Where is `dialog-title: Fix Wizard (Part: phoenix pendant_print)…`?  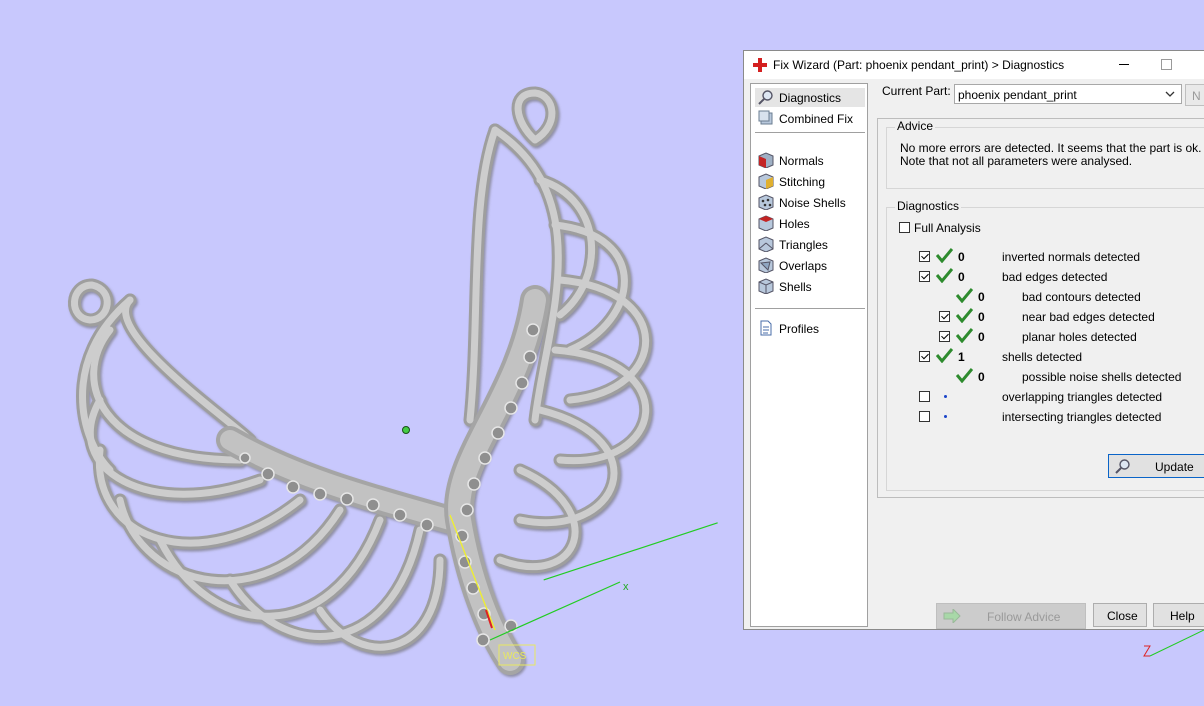 dialog-title: Fix Wizard (Part: phoenix pendant_print)… is located at coordinates (919, 65).